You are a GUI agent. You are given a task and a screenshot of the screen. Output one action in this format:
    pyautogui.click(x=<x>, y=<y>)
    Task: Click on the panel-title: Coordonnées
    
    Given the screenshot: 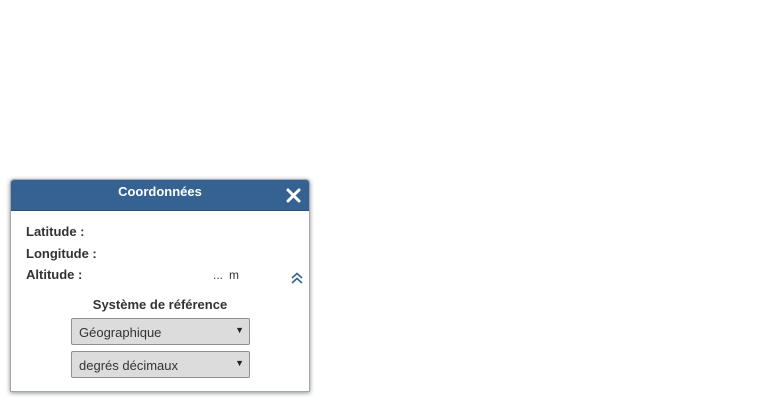 What is the action you would take?
    pyautogui.click(x=160, y=191)
    